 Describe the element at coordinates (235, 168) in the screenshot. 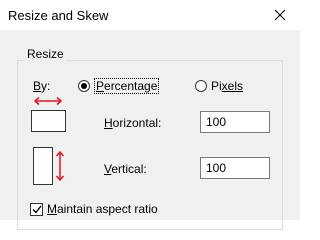

I see `vertical-input: 100` at that location.